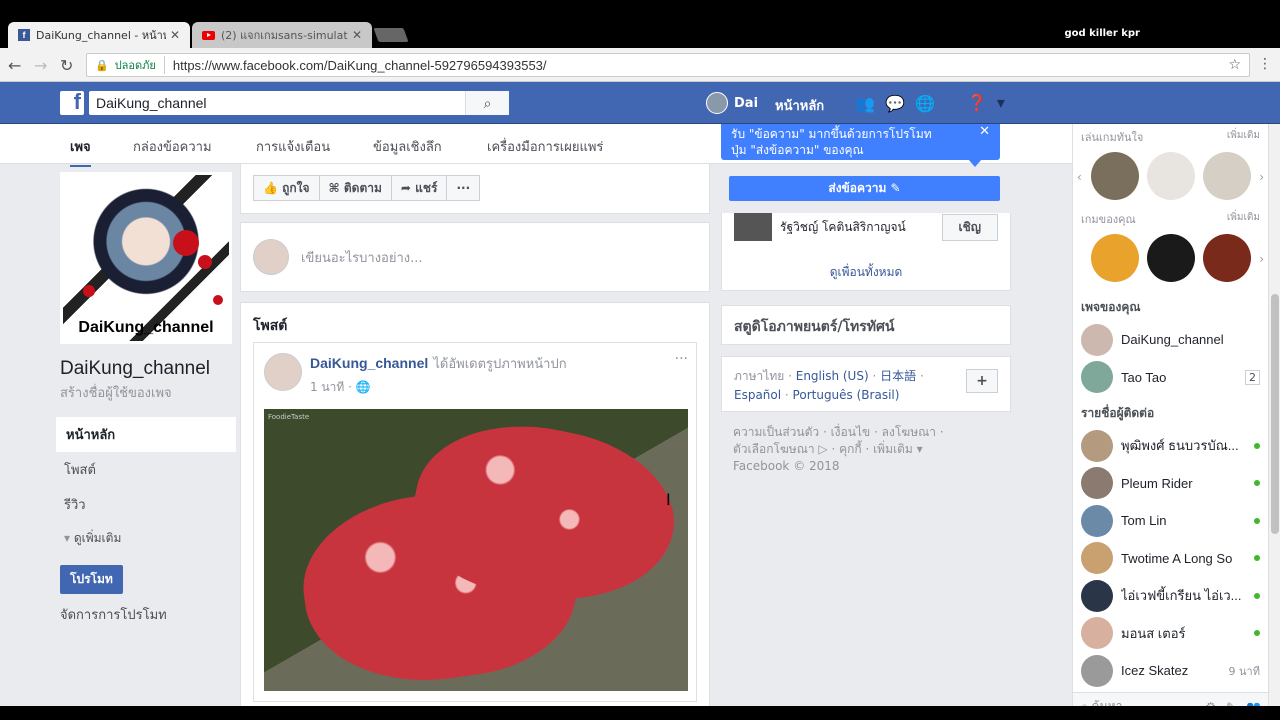  Describe the element at coordinates (832, 376) in the screenshot. I see `language-link-en: English (US)` at that location.